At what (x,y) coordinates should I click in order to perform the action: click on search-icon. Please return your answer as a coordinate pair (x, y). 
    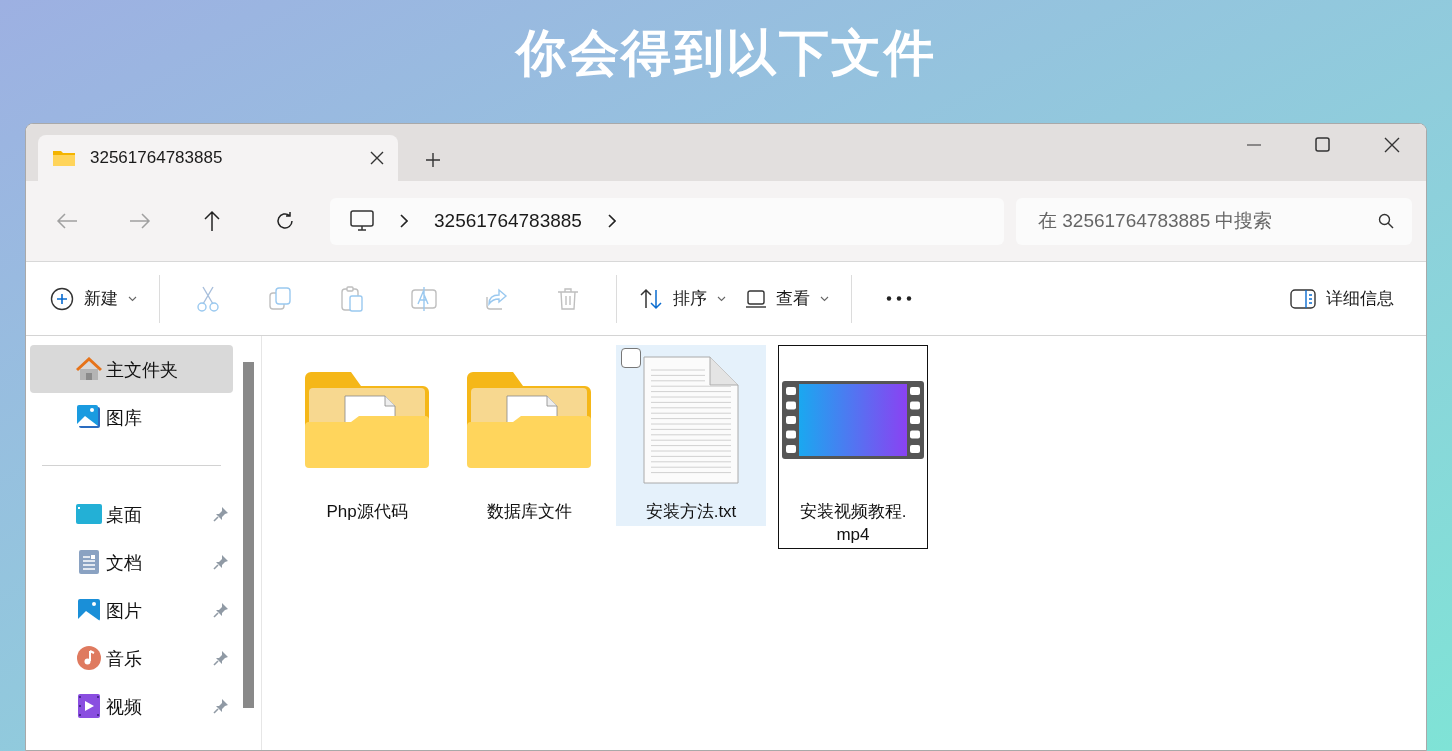
    Looking at the image, I should click on (1386, 221).